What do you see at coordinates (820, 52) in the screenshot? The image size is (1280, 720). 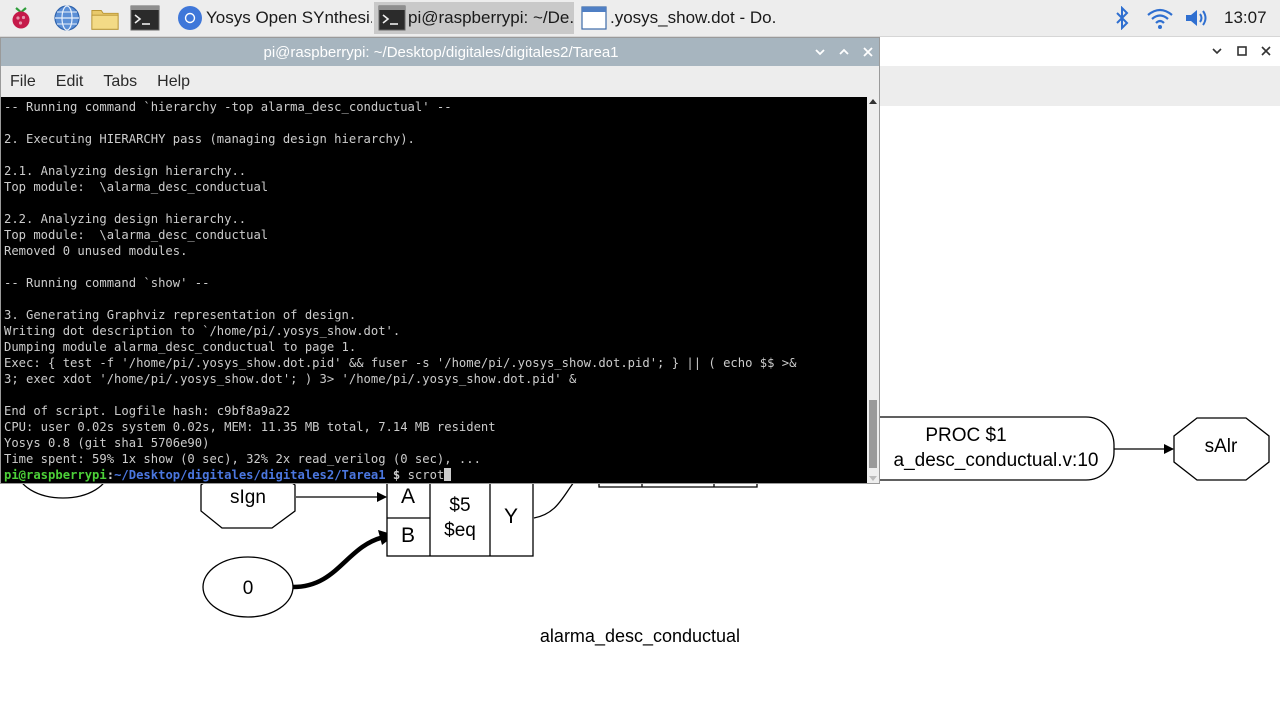 I see `minimize-icon` at bounding box center [820, 52].